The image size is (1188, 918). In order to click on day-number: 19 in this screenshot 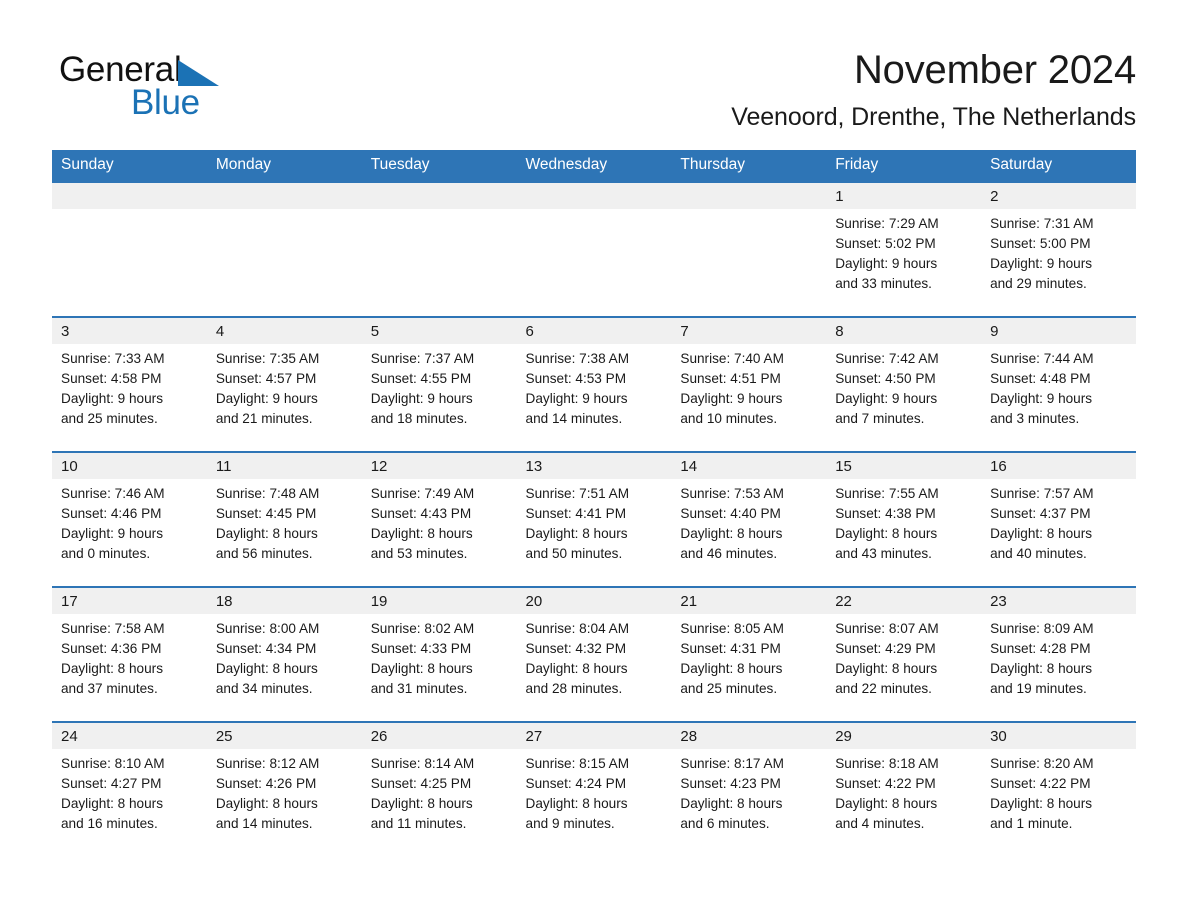, I will do `click(439, 601)`.